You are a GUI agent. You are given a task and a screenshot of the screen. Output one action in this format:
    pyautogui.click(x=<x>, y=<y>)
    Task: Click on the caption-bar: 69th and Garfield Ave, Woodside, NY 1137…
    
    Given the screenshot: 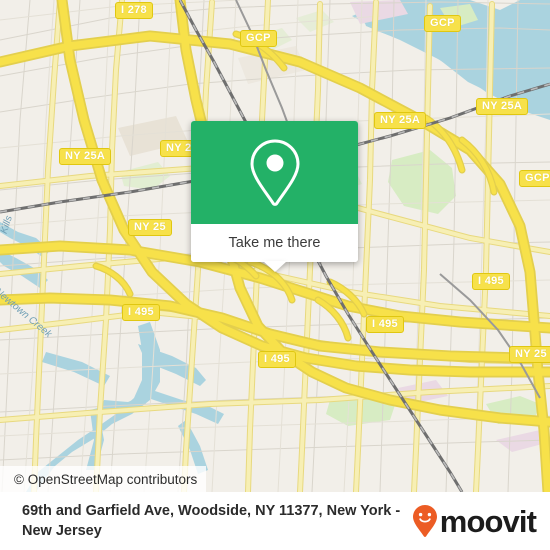 What is the action you would take?
    pyautogui.click(x=275, y=521)
    